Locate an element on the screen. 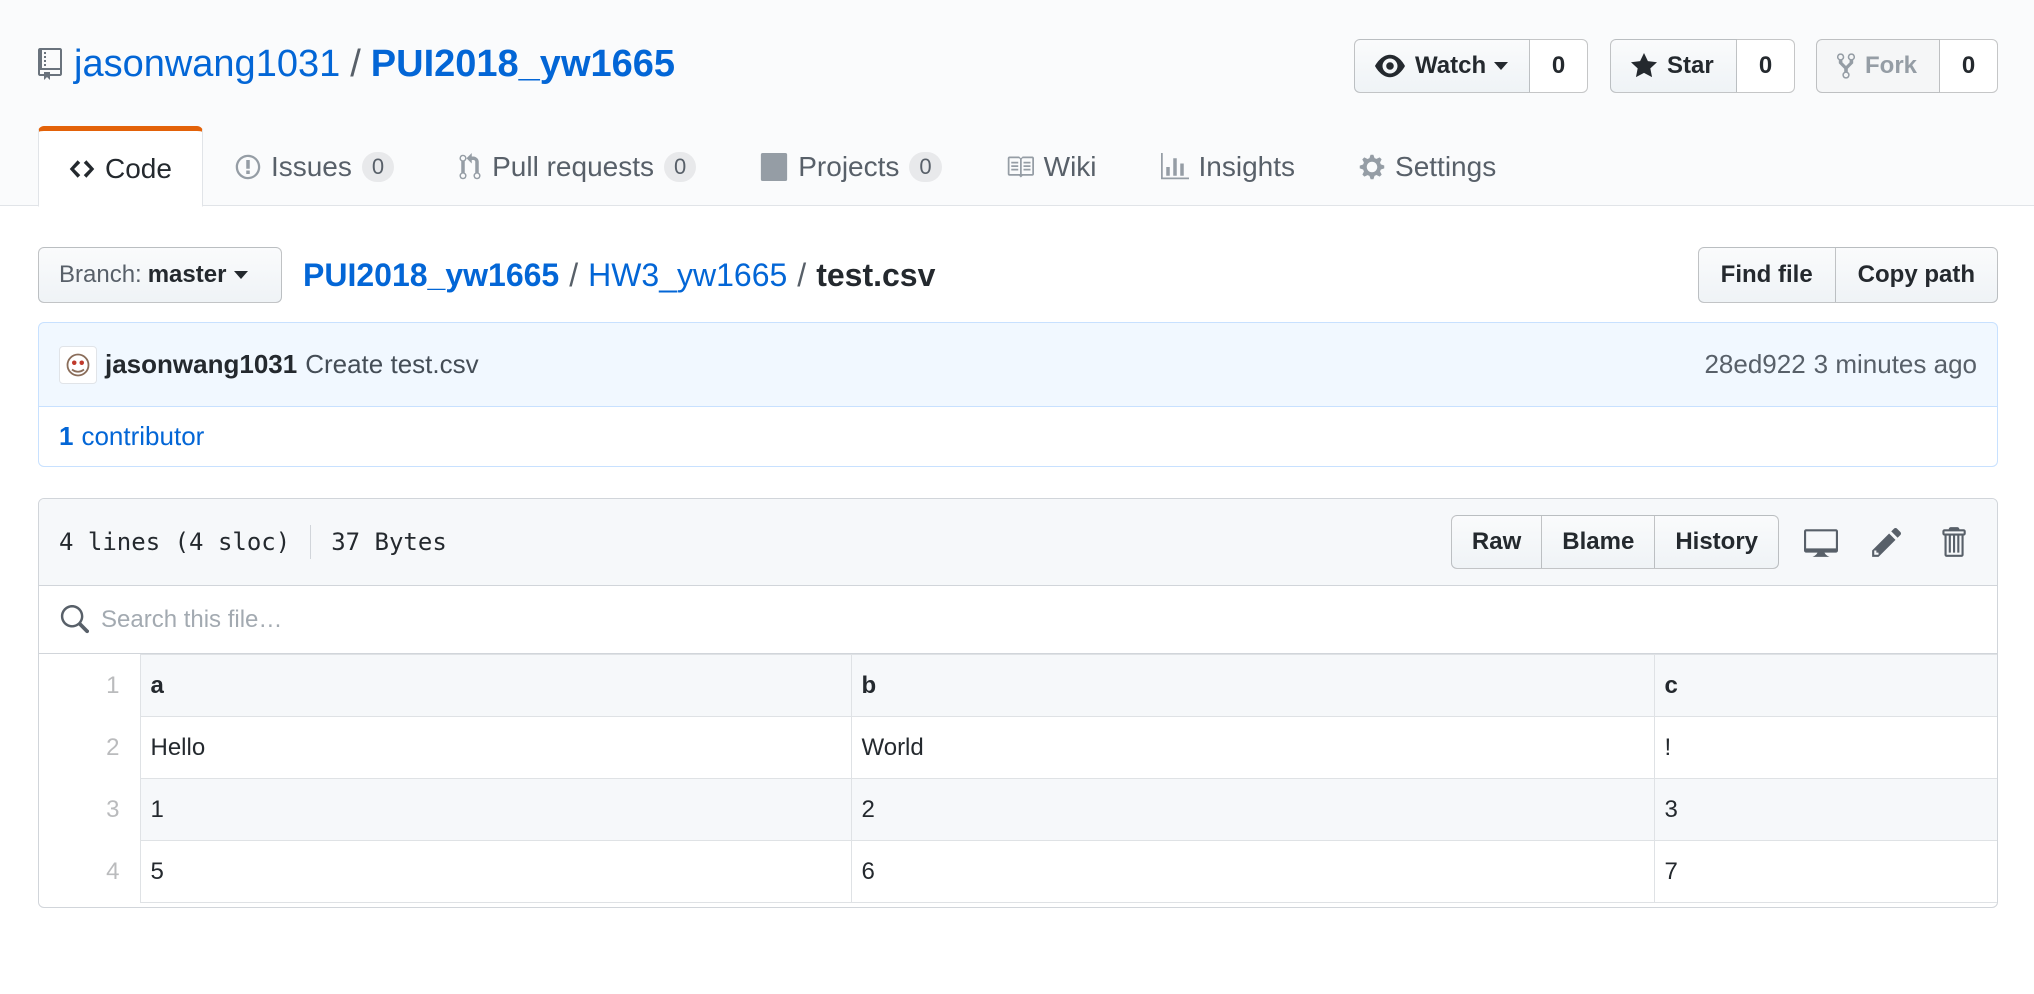 The image size is (2034, 994). eye-icon is located at coordinates (1390, 66).